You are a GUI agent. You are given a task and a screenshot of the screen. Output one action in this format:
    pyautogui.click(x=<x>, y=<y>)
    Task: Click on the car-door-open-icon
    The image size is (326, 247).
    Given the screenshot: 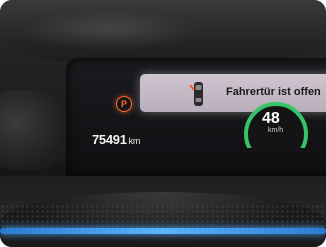 What is the action you would take?
    pyautogui.click(x=196, y=94)
    